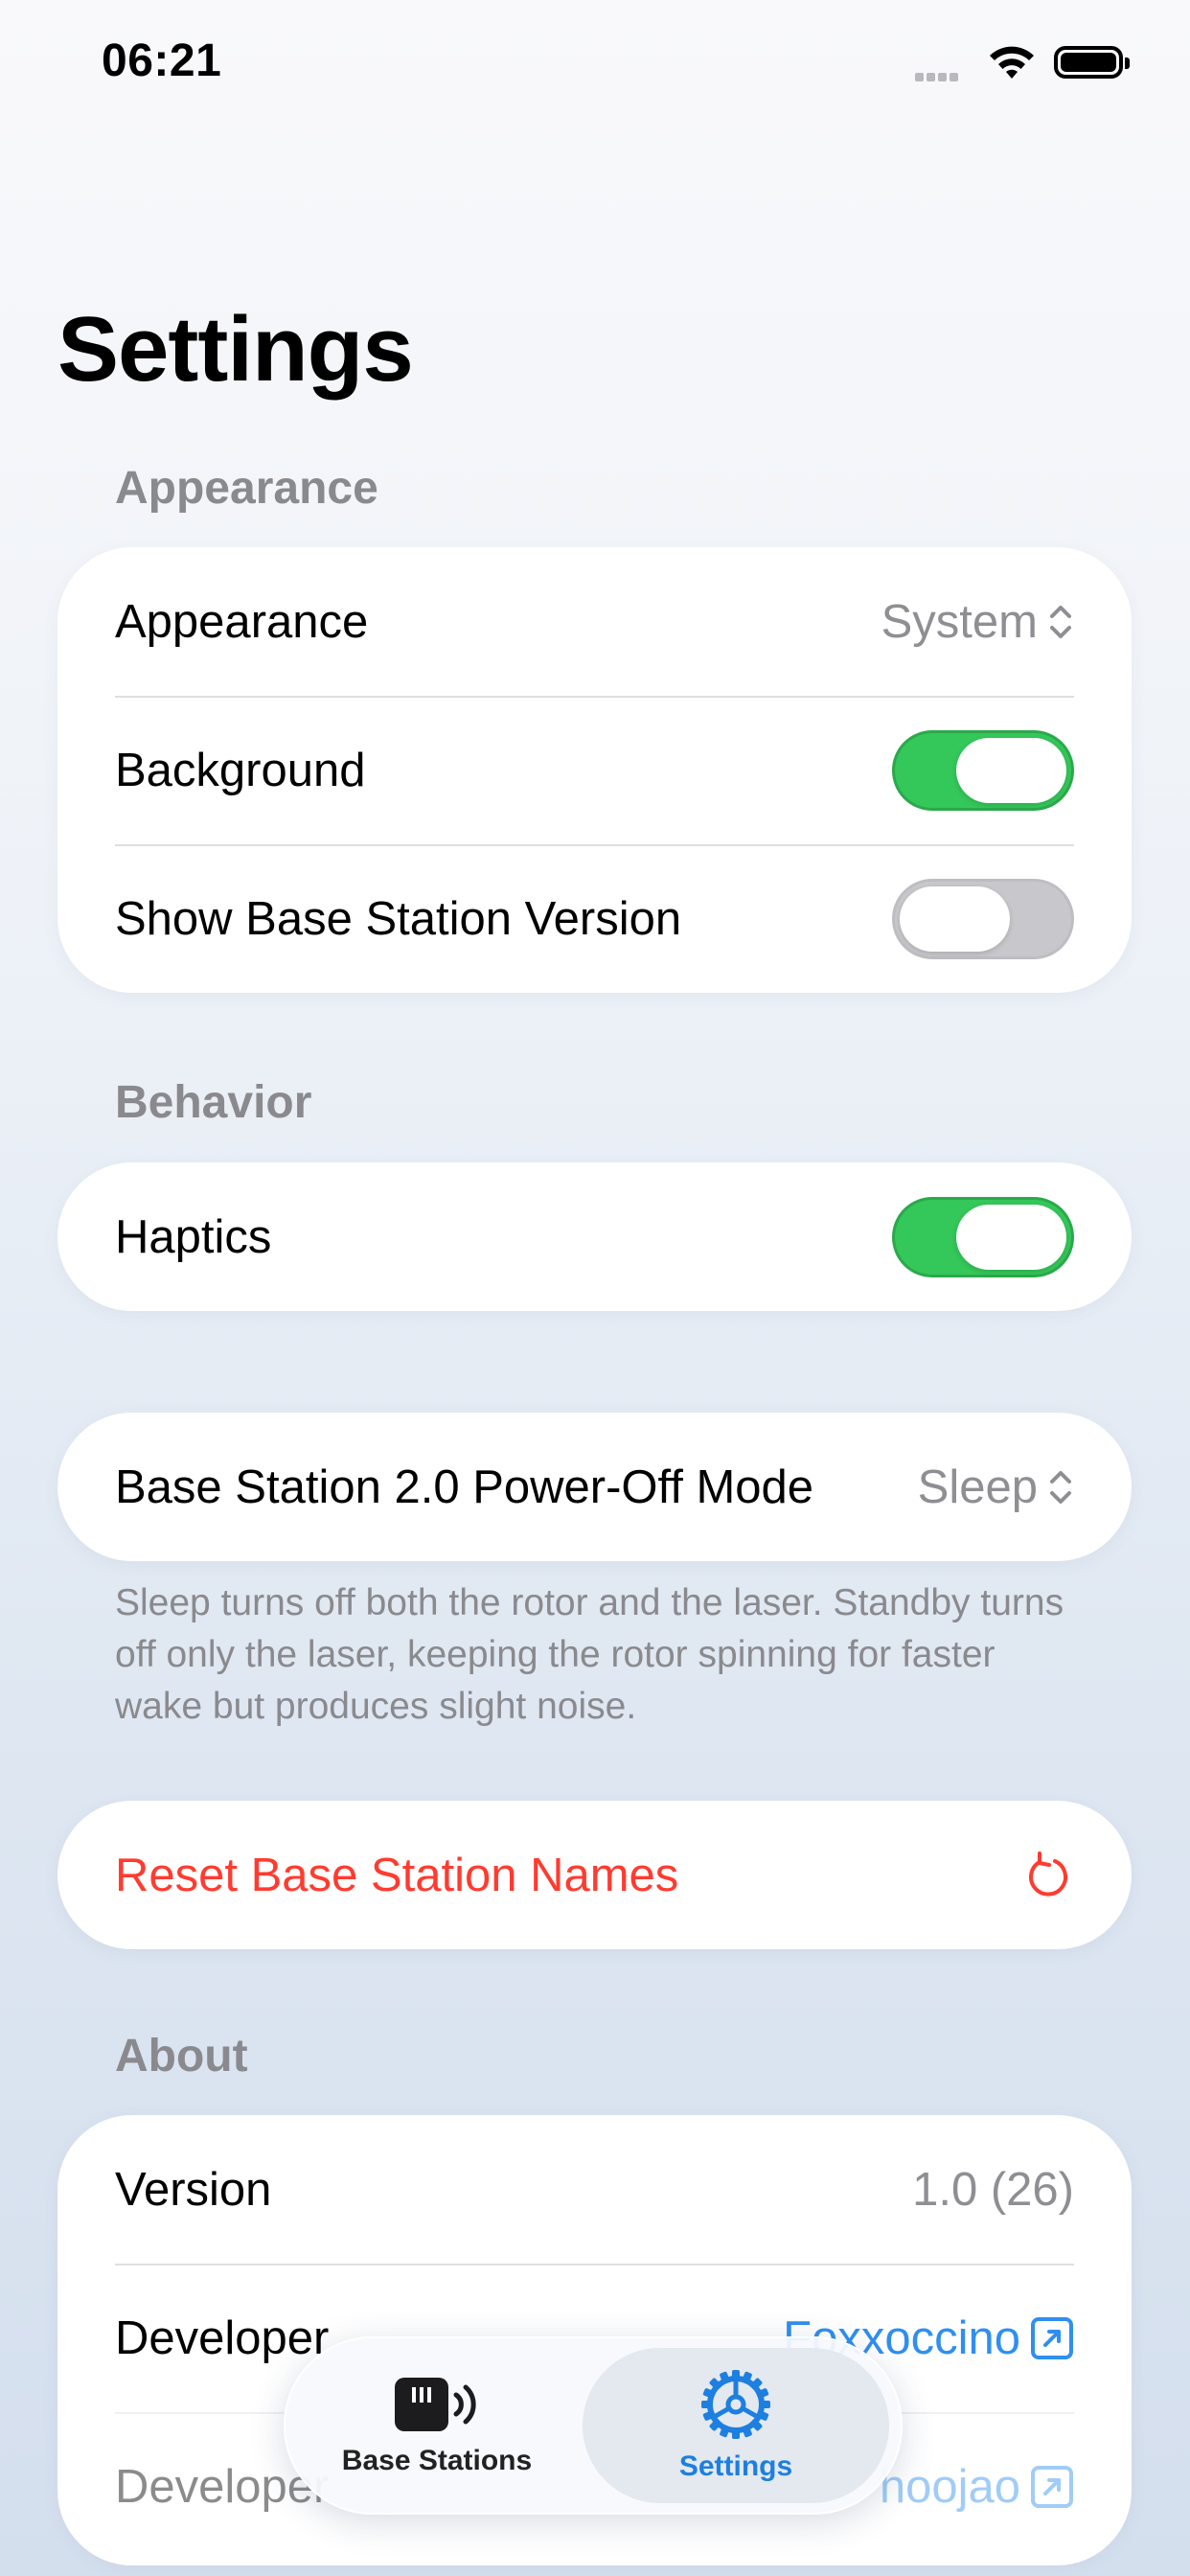  I want to click on power-off-mode-row: Base Station 2.0 Power-Off Mode Sleep, so click(594, 1487).